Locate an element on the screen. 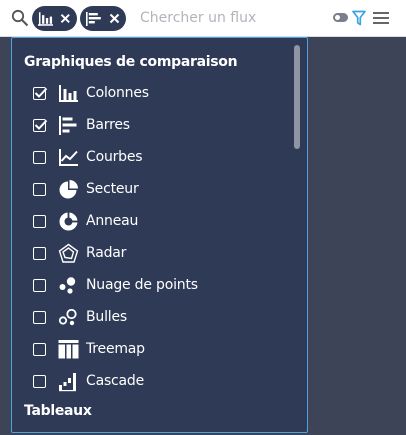 This screenshot has height=435, width=406. item-label: Treemap is located at coordinates (115, 349).